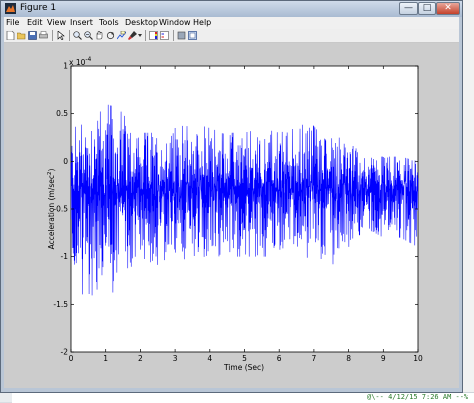  What do you see at coordinates (141, 22) in the screenshot?
I see `menu-desktop: Desktop` at bounding box center [141, 22].